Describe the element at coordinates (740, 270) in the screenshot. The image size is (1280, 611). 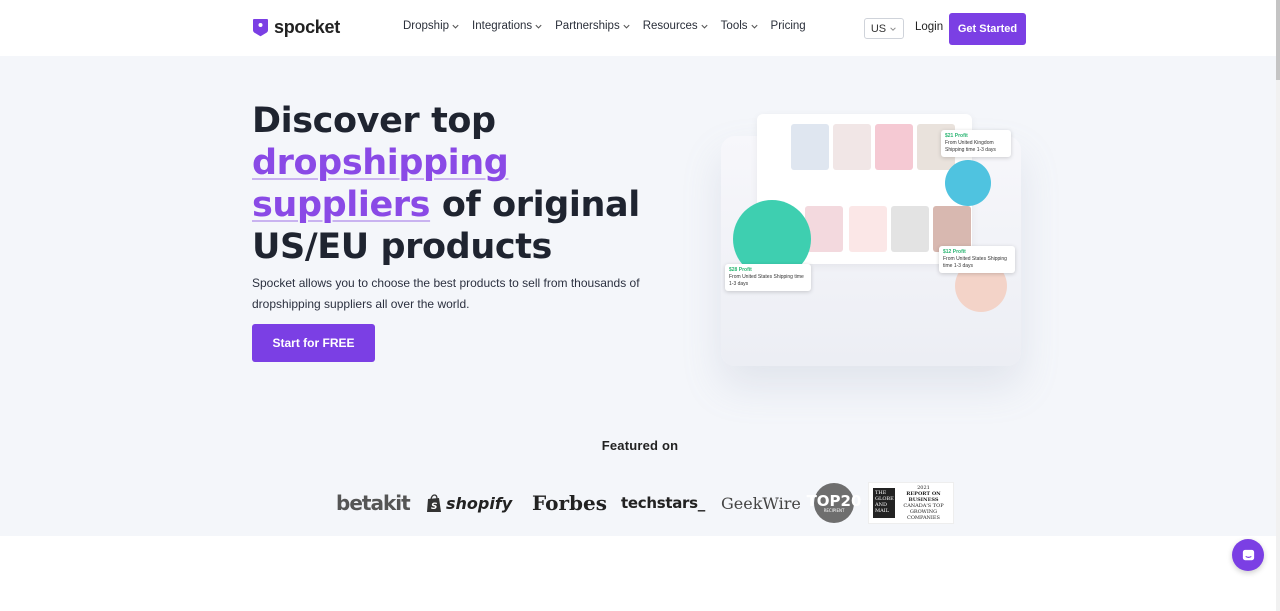
I see `tag-profit: $28 Profit` at that location.